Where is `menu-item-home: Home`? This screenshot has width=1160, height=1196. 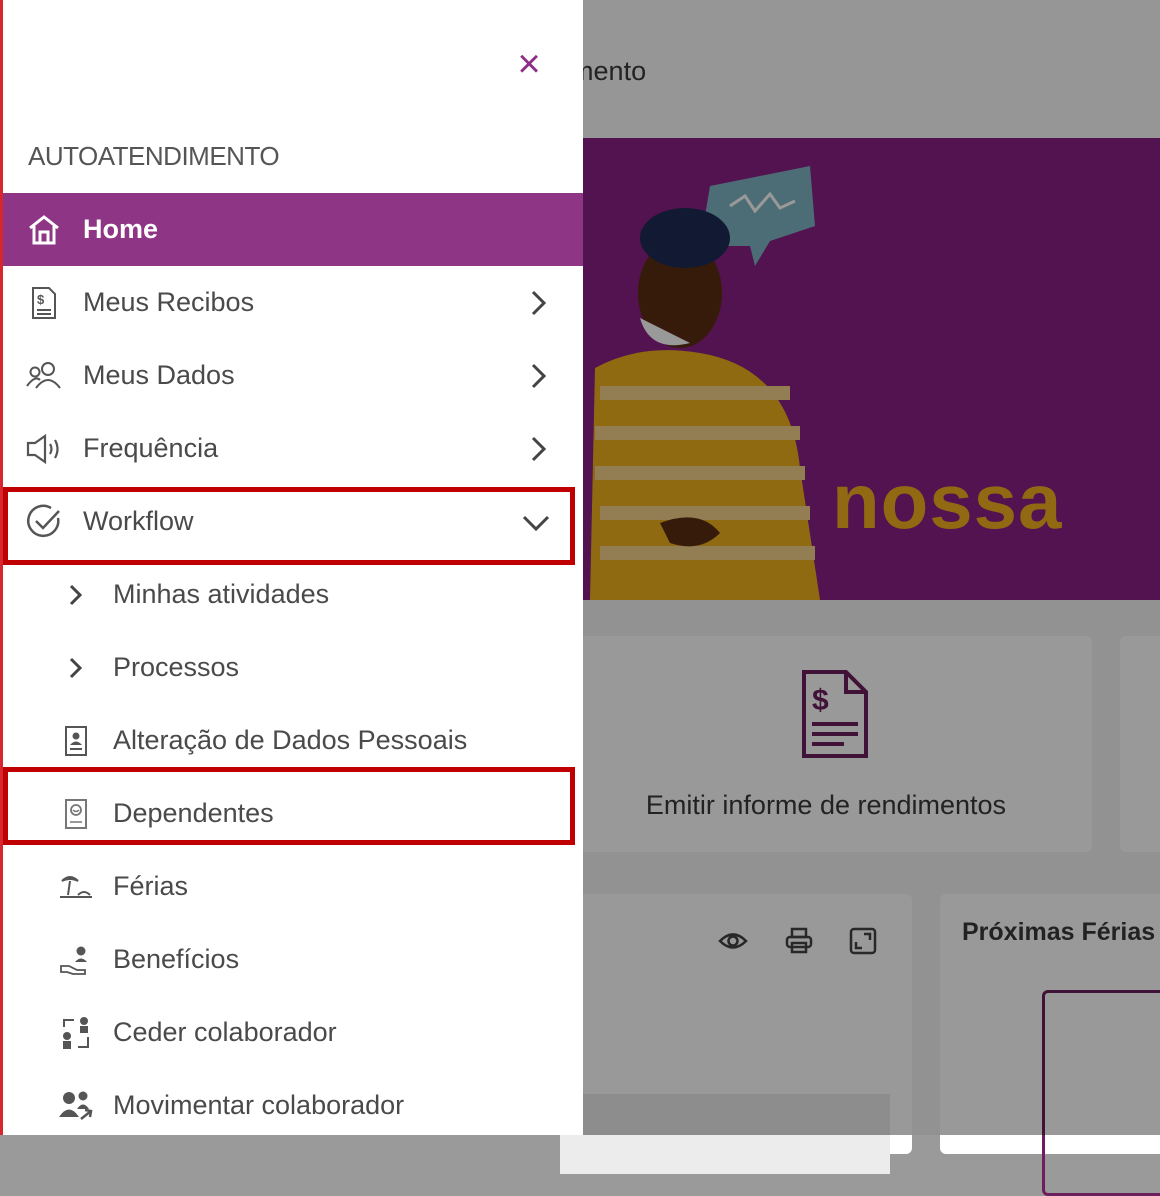 menu-item-home: Home is located at coordinates (293, 229).